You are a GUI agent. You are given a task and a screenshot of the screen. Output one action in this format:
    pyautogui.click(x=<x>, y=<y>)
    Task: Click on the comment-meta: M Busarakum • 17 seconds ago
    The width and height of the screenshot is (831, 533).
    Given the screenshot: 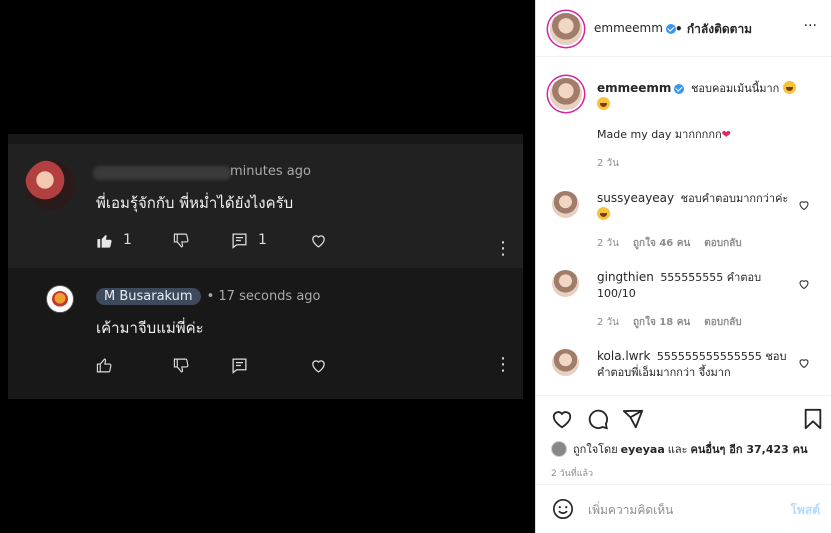 What is the action you would take?
    pyautogui.click(x=208, y=296)
    